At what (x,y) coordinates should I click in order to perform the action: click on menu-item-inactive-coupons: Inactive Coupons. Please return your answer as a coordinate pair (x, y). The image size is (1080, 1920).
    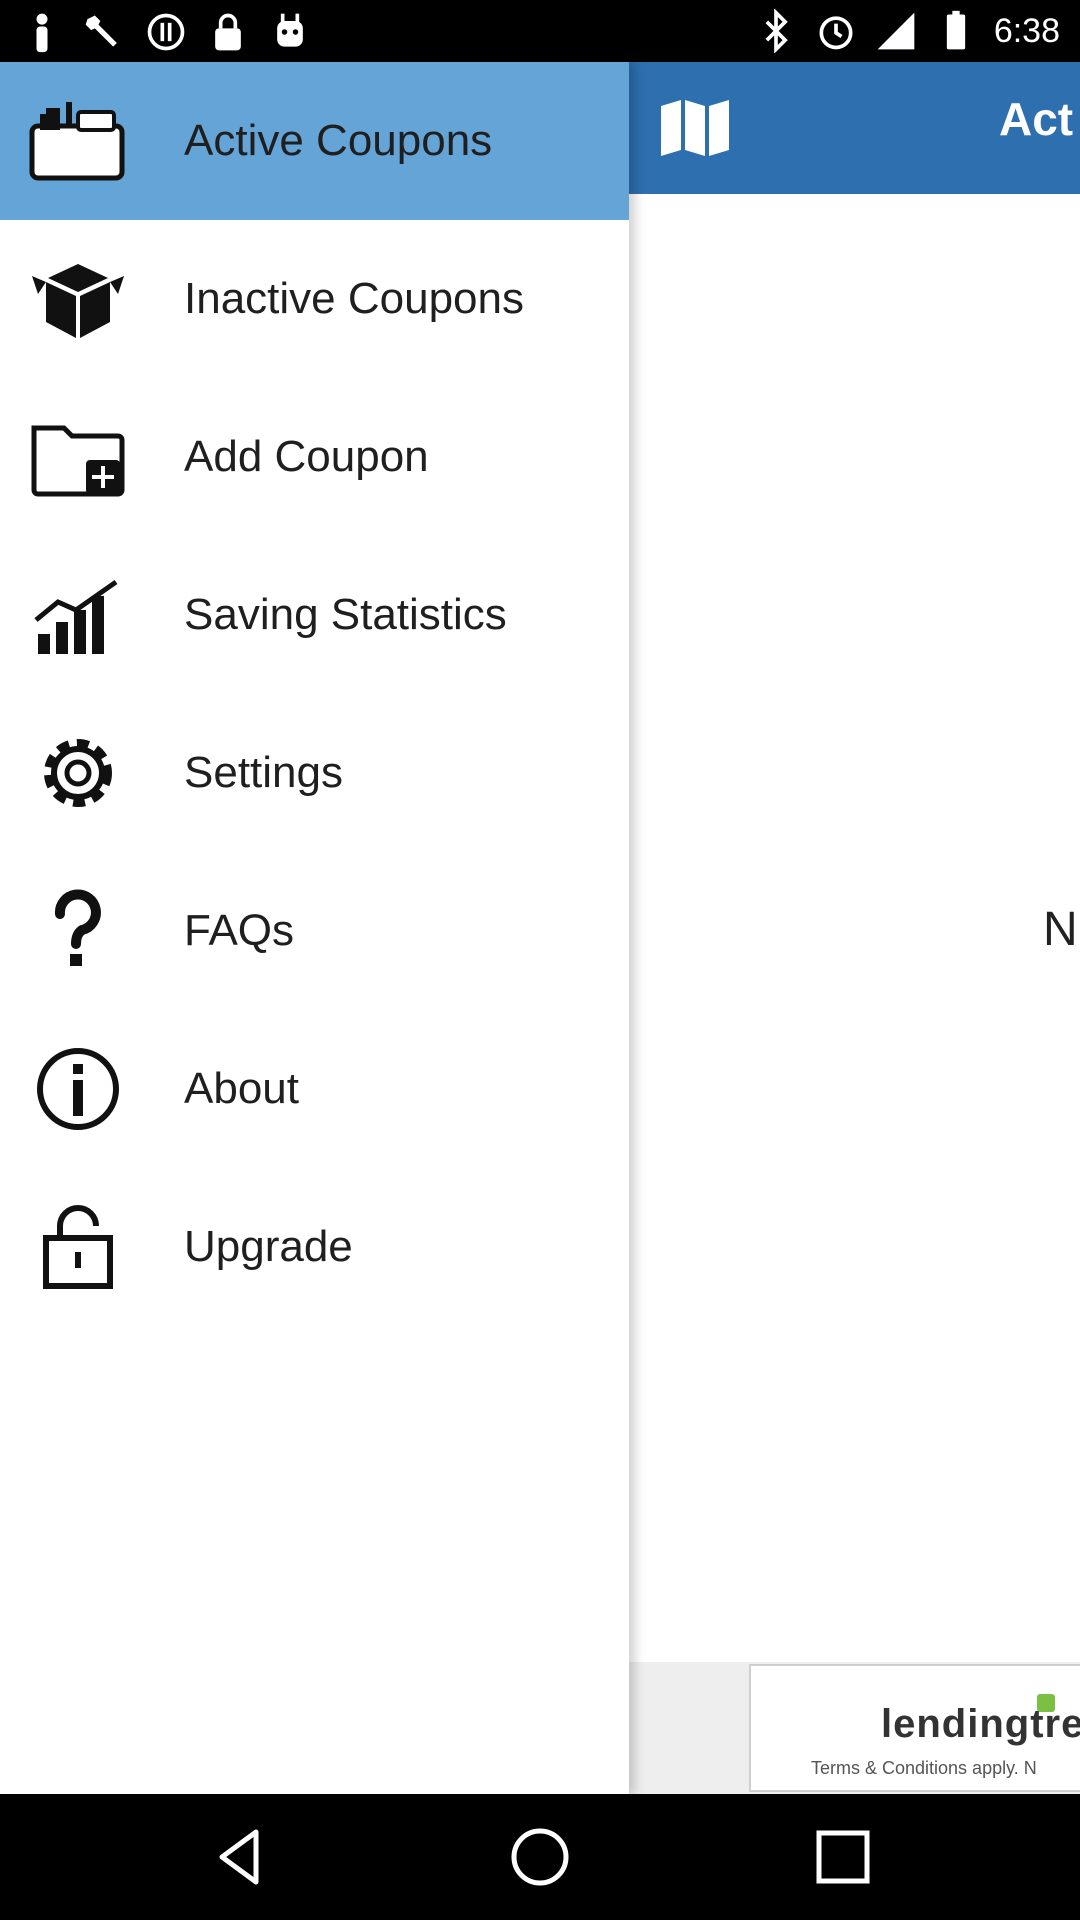
    Looking at the image, I should click on (314, 299).